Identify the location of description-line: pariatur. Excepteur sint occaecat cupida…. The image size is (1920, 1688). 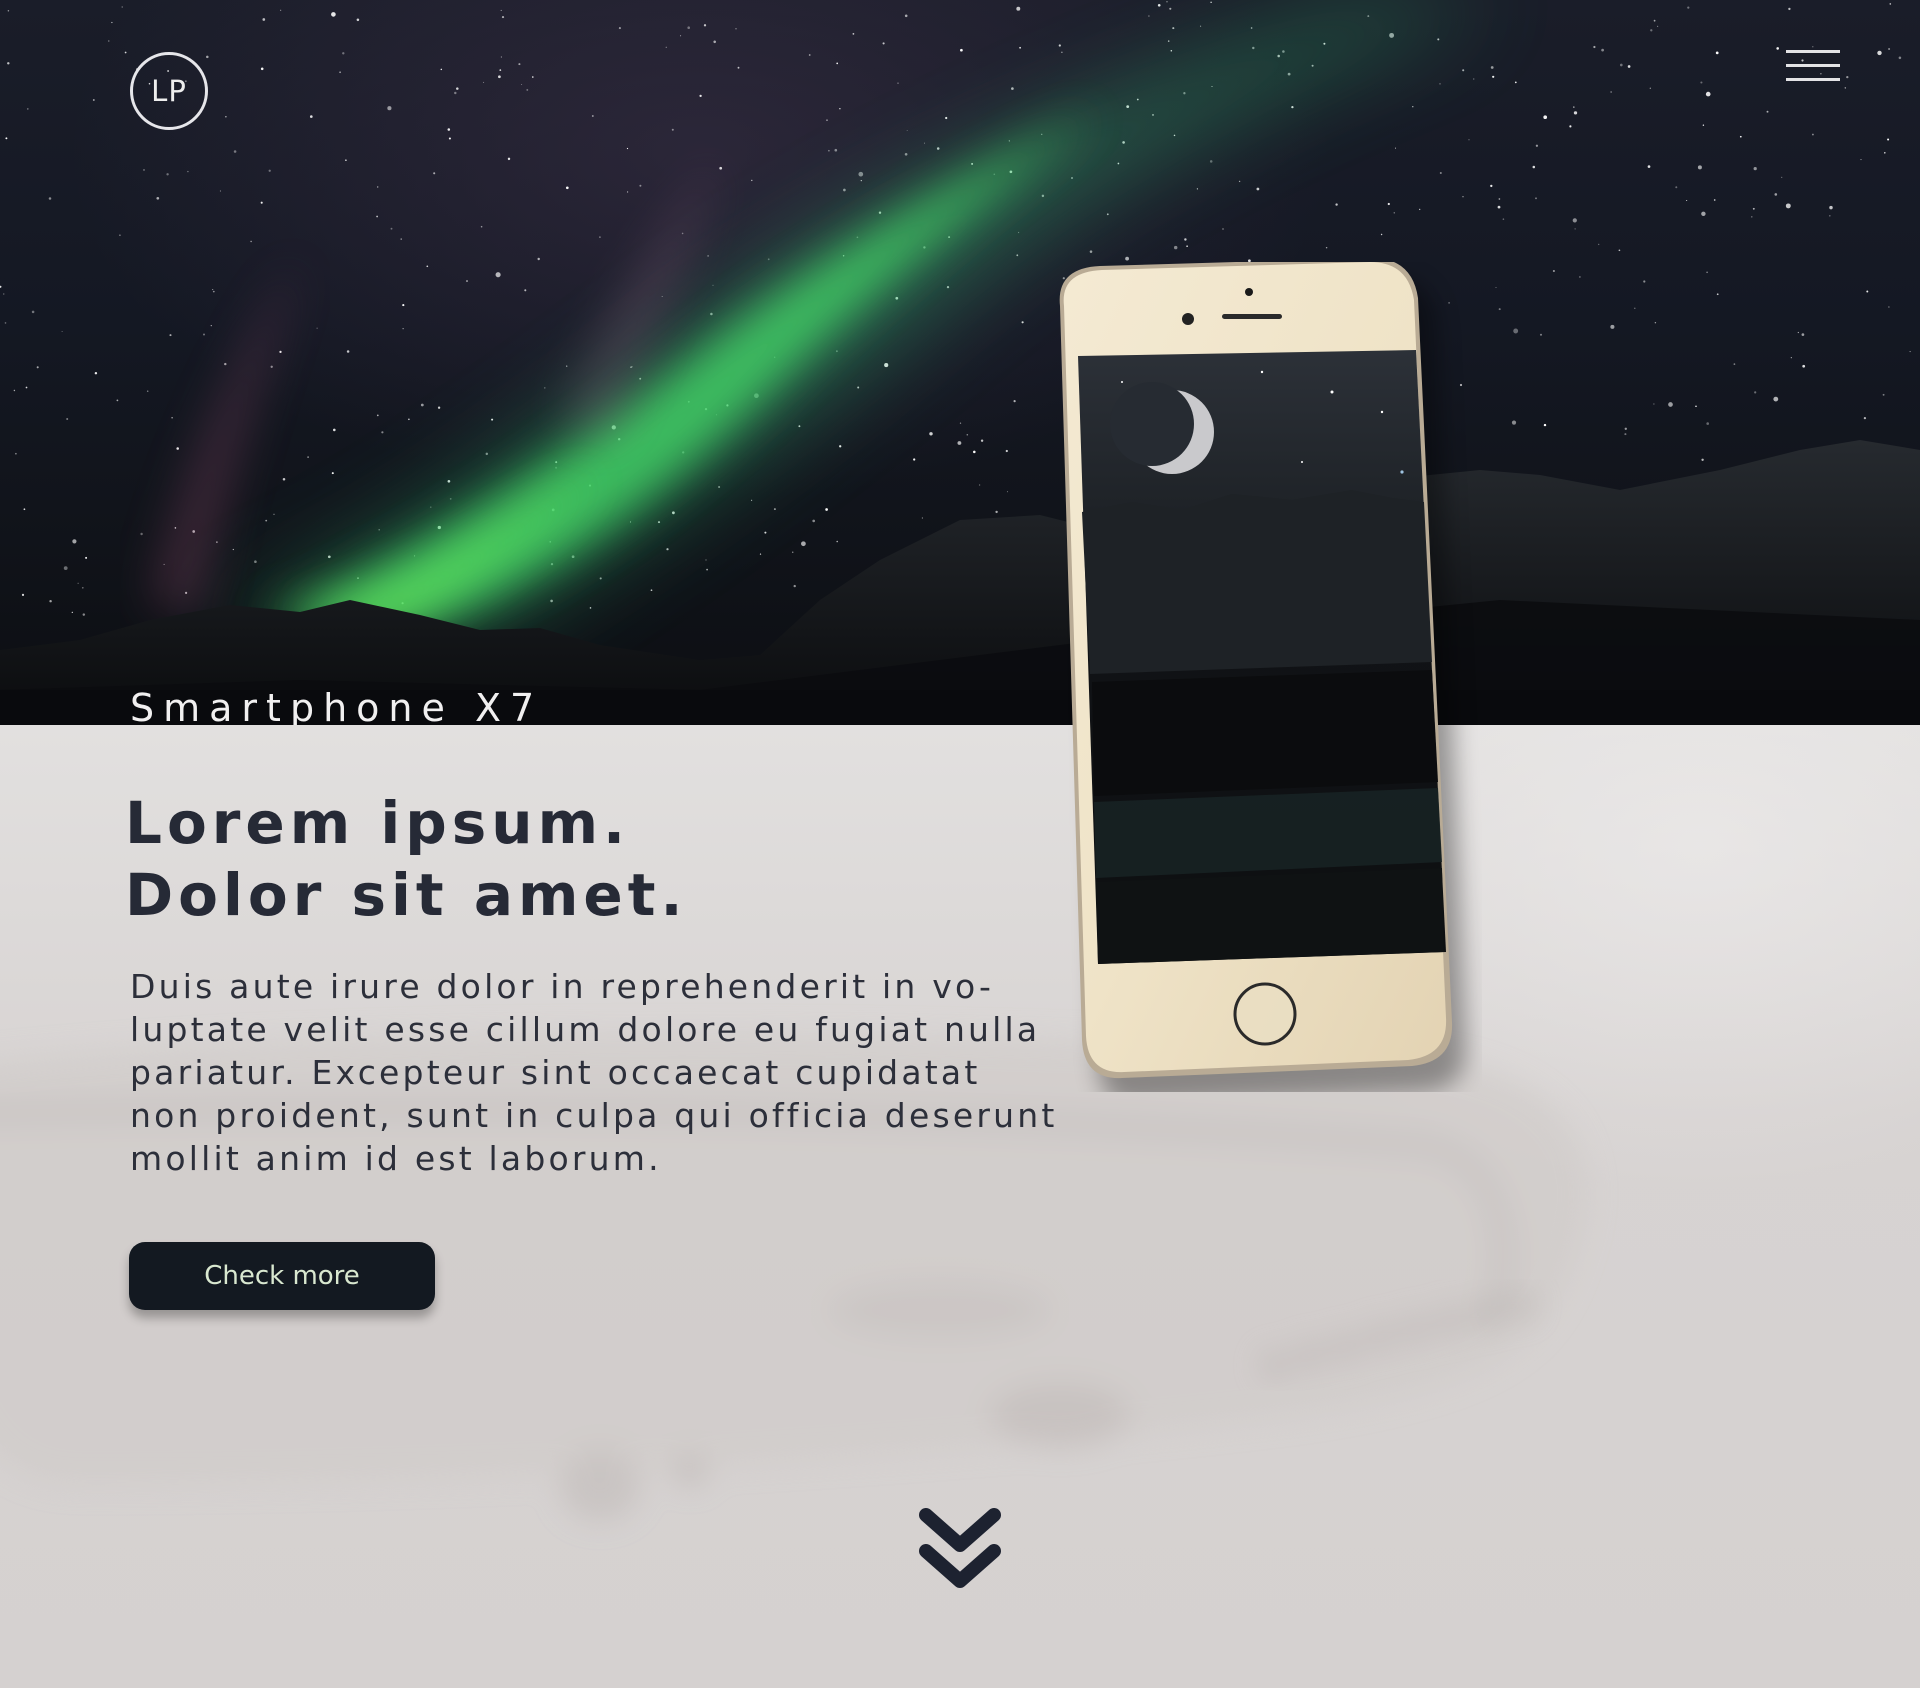
(555, 1072).